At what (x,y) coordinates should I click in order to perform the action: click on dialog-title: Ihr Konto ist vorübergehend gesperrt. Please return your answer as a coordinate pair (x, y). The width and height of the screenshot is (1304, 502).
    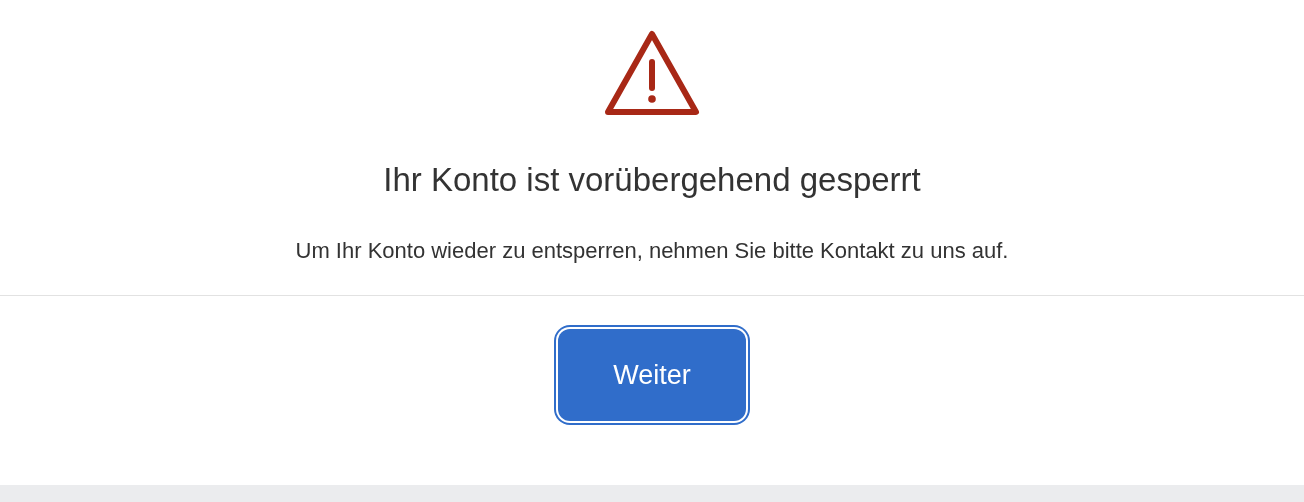
    Looking at the image, I should click on (652, 180).